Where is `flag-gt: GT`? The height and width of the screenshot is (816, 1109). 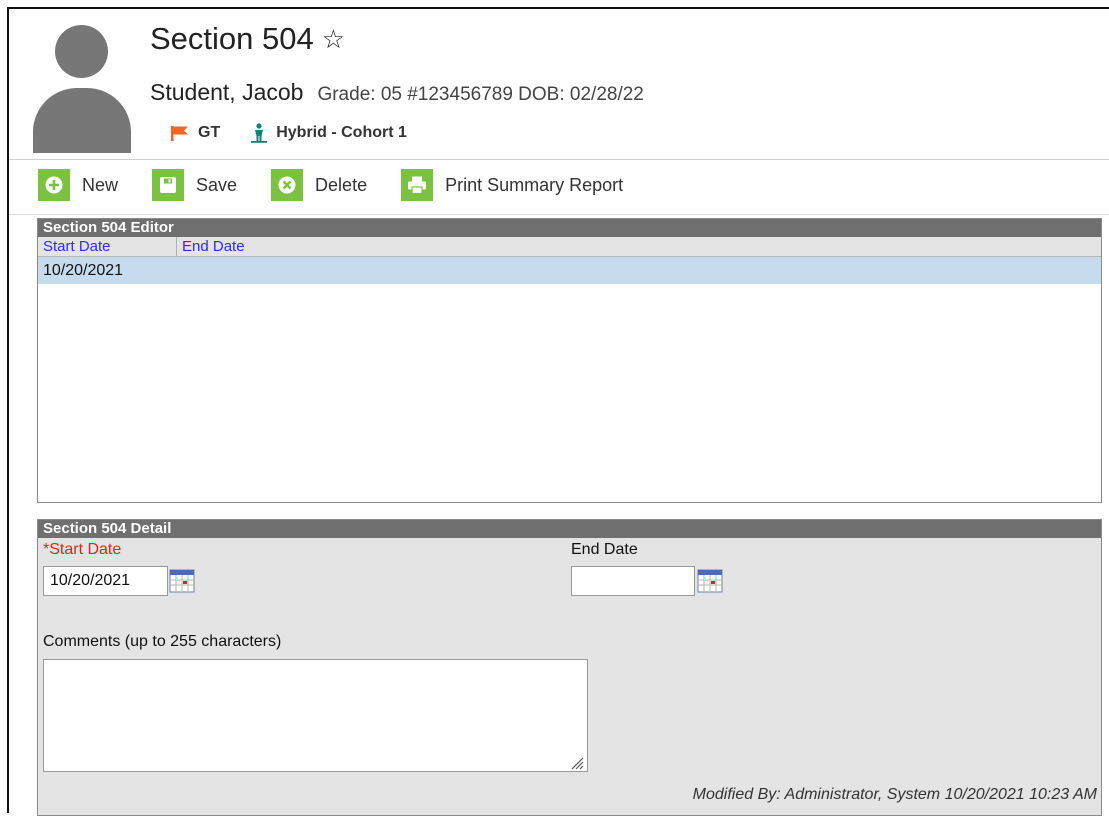
flag-gt: GT is located at coordinates (195, 133).